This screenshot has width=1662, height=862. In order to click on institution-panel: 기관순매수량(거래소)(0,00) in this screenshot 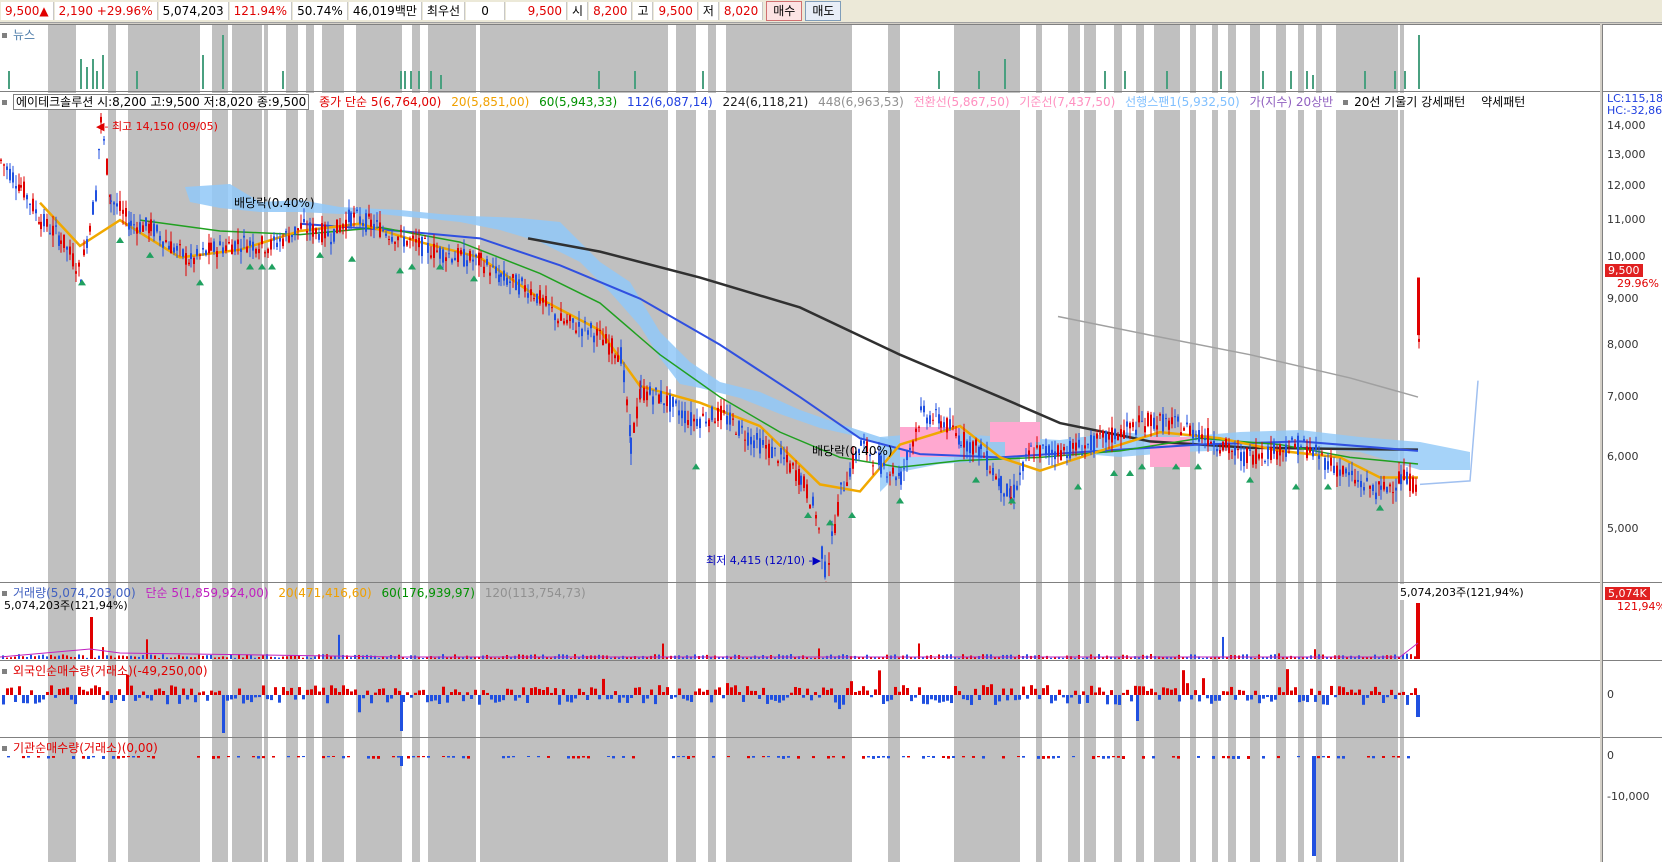, I will do `click(800, 799)`.